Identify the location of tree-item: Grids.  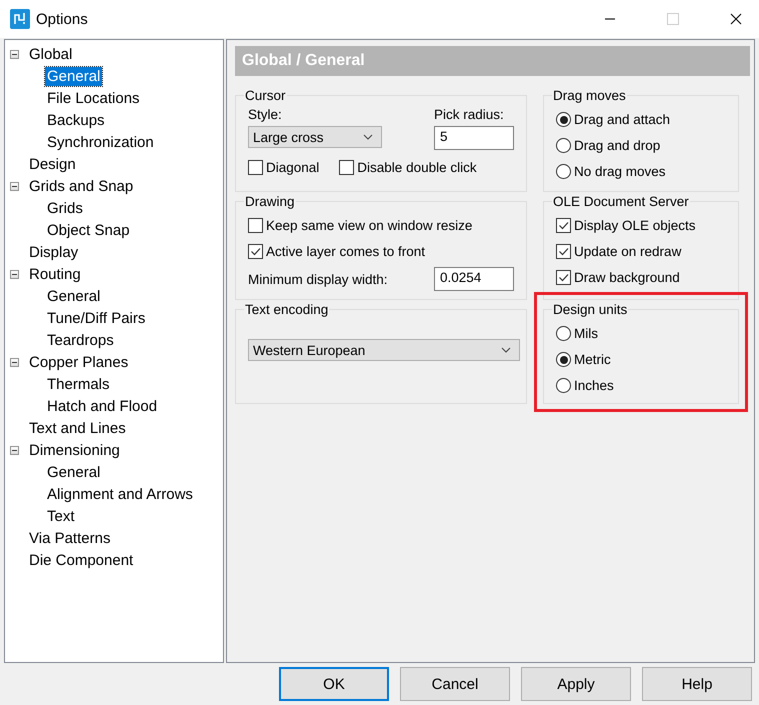
(65, 208).